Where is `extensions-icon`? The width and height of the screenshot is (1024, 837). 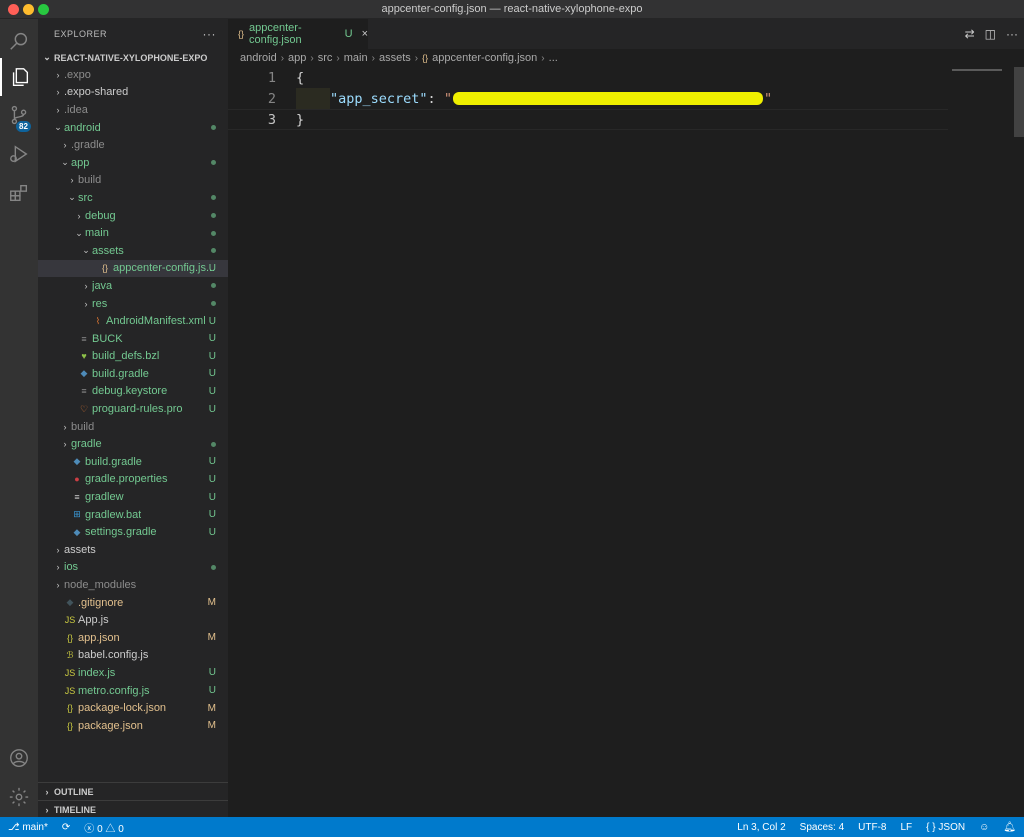 extensions-icon is located at coordinates (19, 193).